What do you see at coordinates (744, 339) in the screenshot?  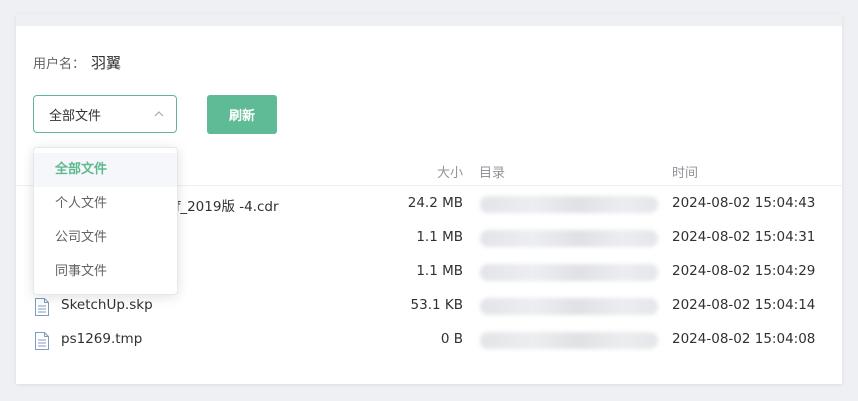 I see `file-time: 2024-08-02 15:04:08` at bounding box center [744, 339].